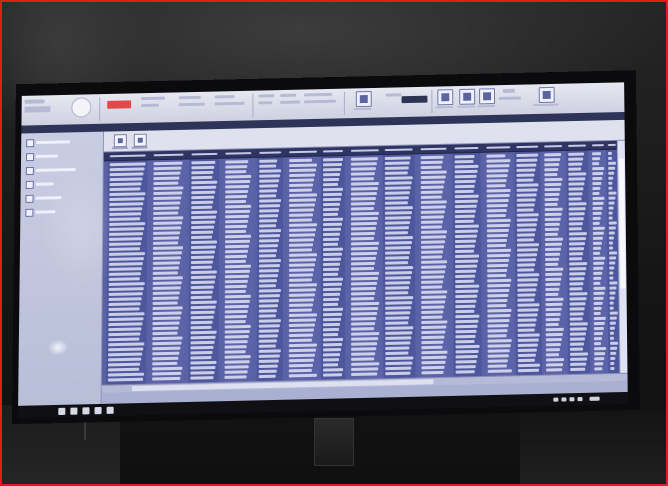 This screenshot has height=486, width=668. I want to click on dropdown-selector, so click(414, 99).